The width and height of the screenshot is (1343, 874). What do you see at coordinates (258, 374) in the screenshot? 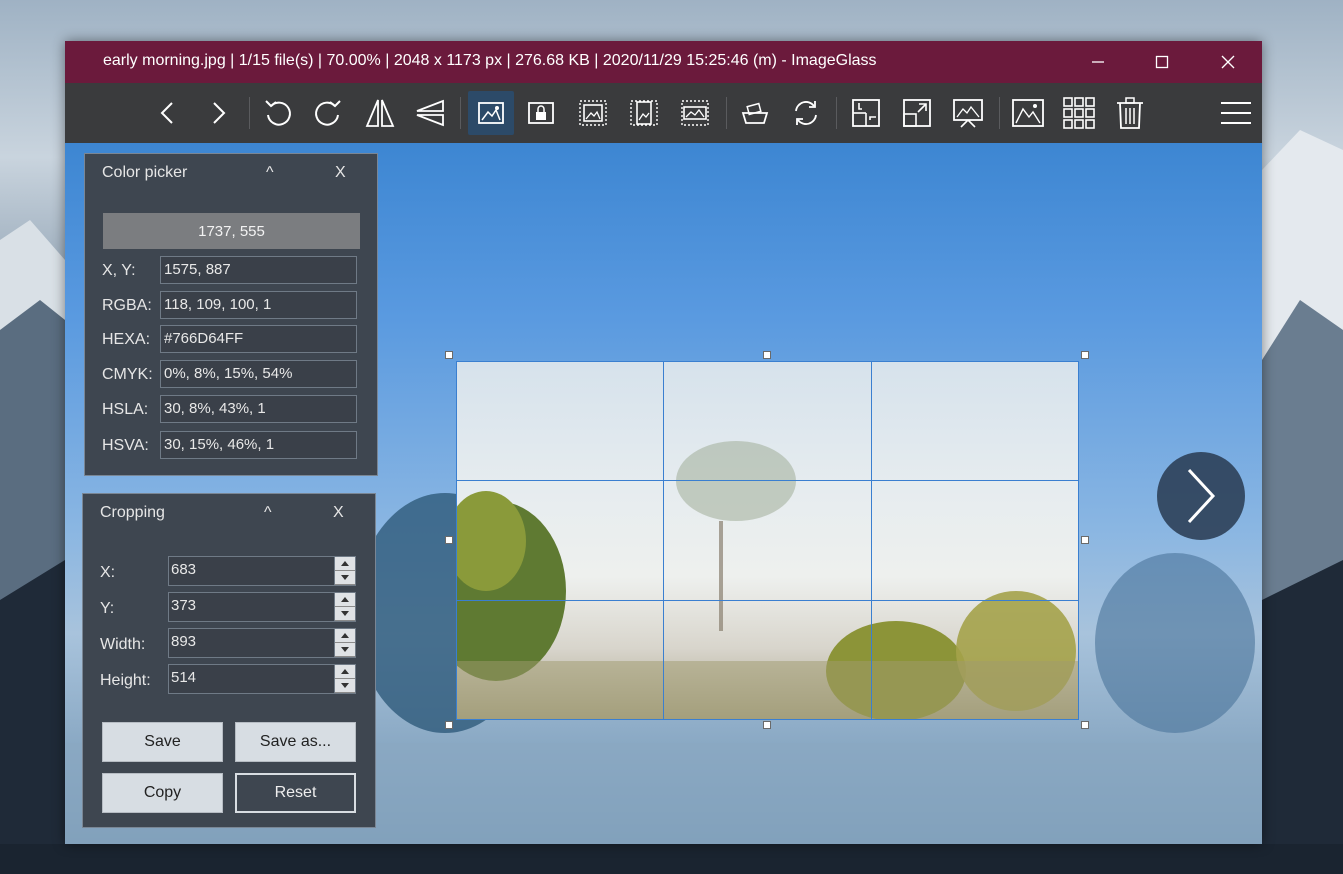
I see `cmyk-value: 0%, 8%, 15%, 54%` at bounding box center [258, 374].